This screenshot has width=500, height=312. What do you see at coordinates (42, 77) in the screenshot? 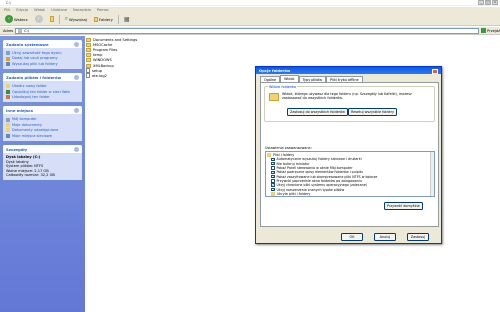
I see `file-tasks-header: Zadania plików i folderów` at bounding box center [42, 77].